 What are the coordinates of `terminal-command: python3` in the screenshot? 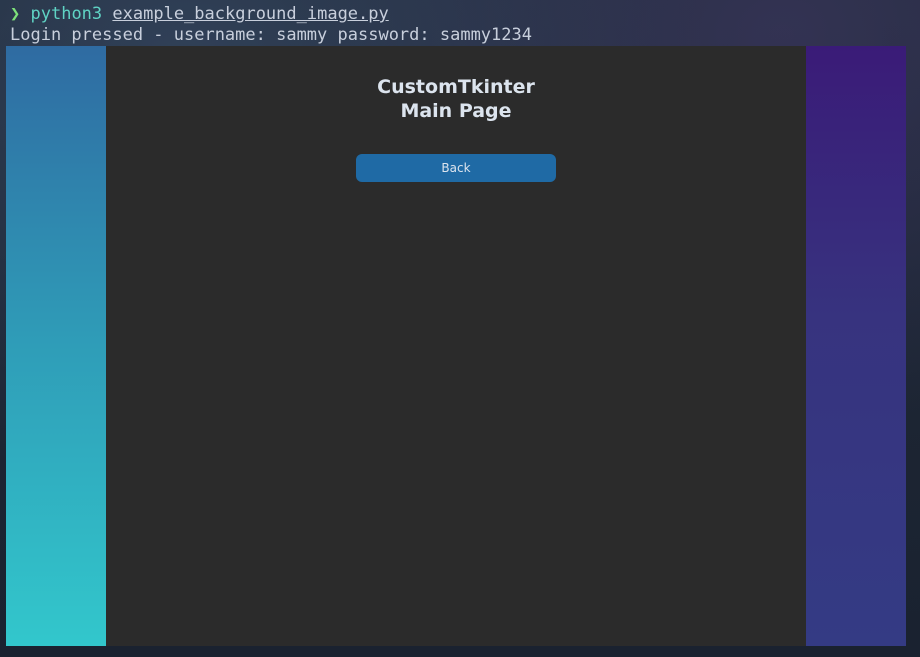 It's located at (66, 14).